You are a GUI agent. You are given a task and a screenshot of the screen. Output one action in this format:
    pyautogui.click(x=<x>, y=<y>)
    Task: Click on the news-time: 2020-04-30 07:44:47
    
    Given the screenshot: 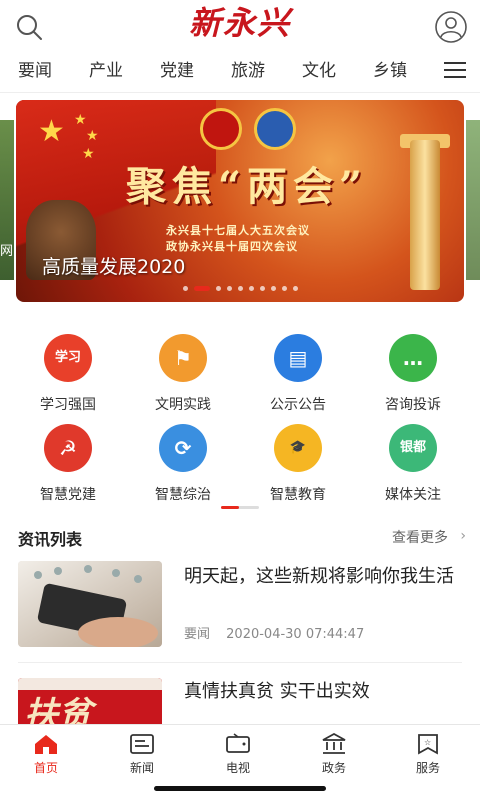 What is the action you would take?
    pyautogui.click(x=295, y=634)
    